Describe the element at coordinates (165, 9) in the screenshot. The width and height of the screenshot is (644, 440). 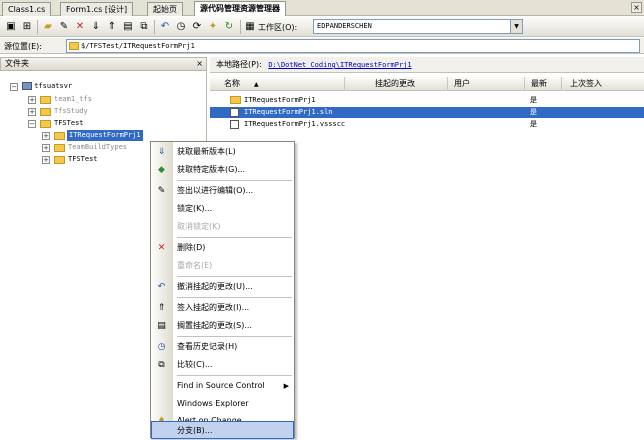
I see `tab-start-page: 起始页` at that location.